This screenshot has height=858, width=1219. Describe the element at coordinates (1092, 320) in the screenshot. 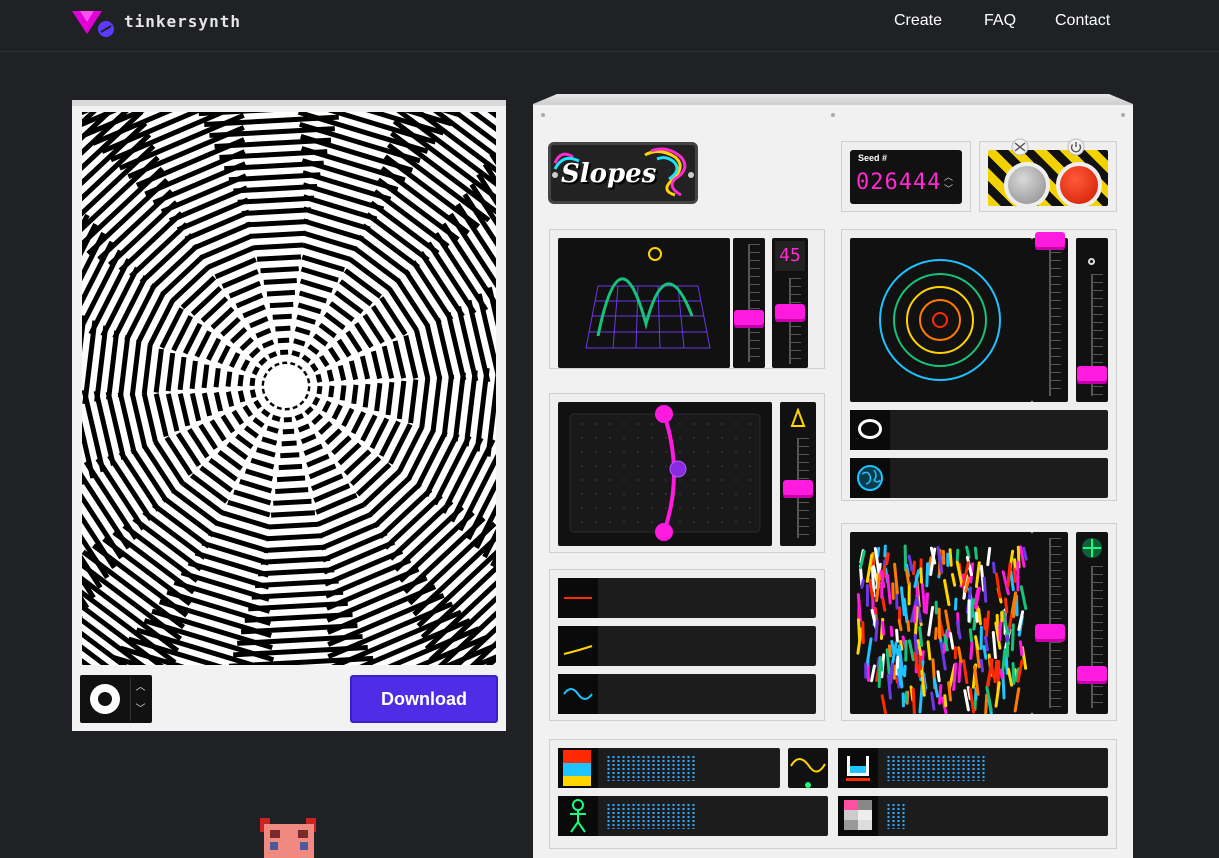

I see `circles-count-slider` at that location.